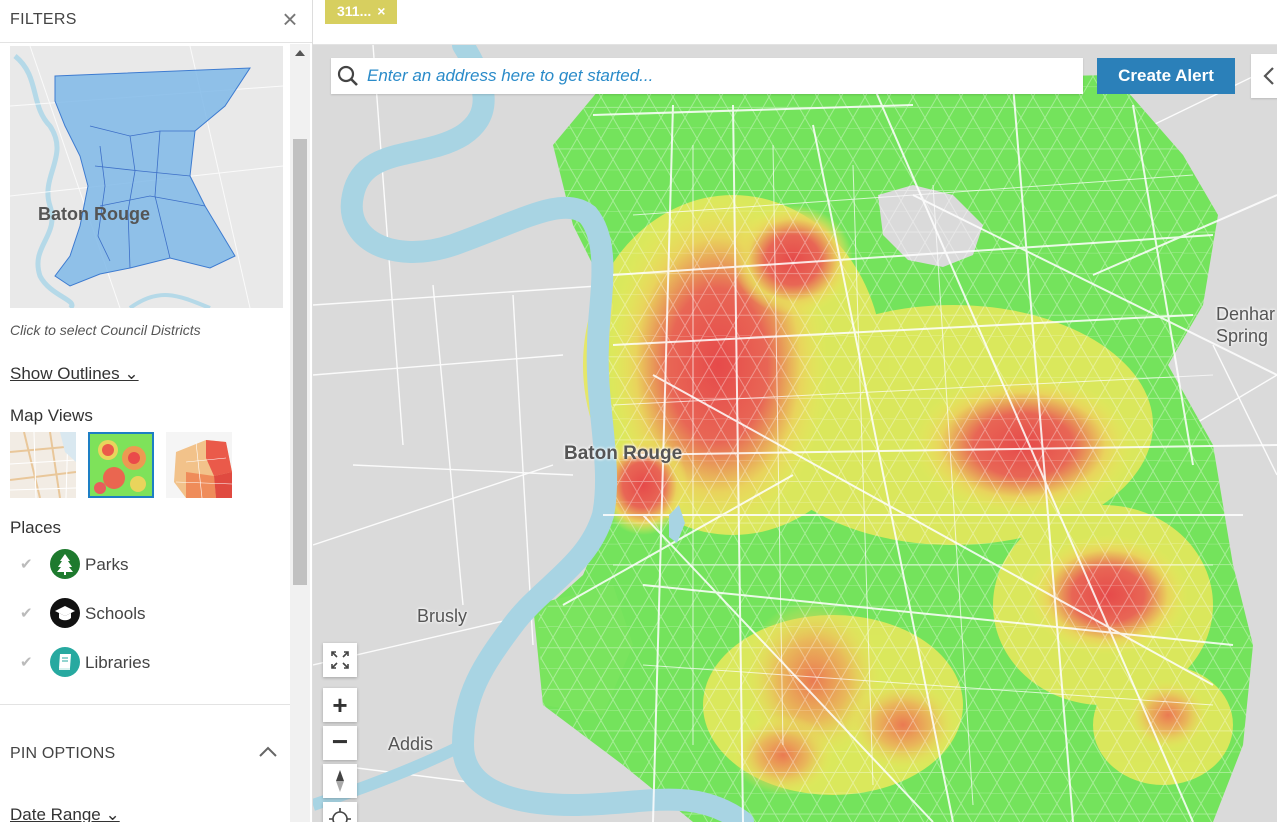 This screenshot has width=1277, height=822. I want to click on address-search-bar, so click(707, 76).